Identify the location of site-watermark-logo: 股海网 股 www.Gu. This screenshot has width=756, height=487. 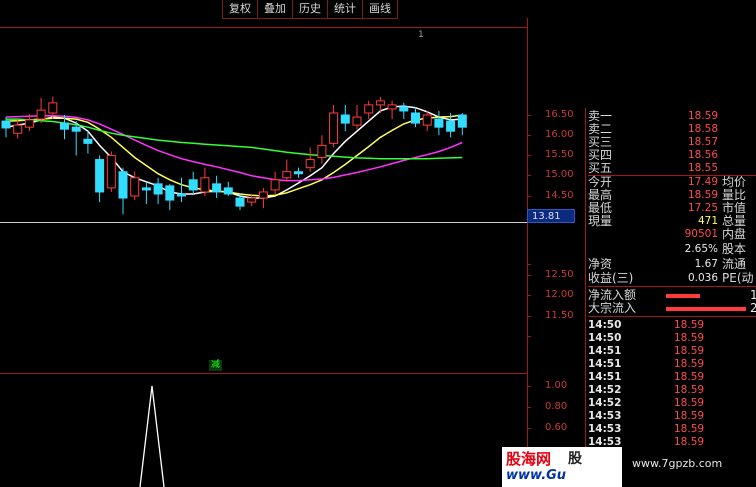
(562, 467).